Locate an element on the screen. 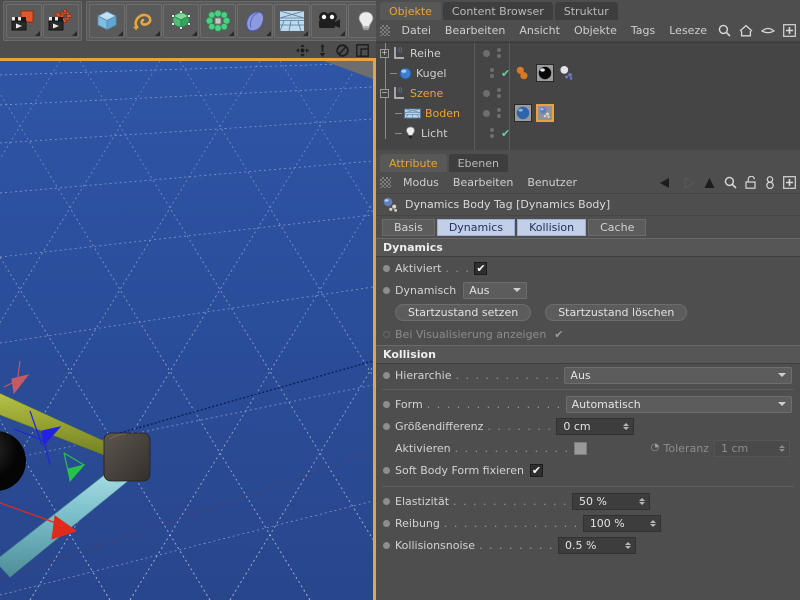 The image size is (800, 600). scale-axis-icon is located at coordinates (322, 50).